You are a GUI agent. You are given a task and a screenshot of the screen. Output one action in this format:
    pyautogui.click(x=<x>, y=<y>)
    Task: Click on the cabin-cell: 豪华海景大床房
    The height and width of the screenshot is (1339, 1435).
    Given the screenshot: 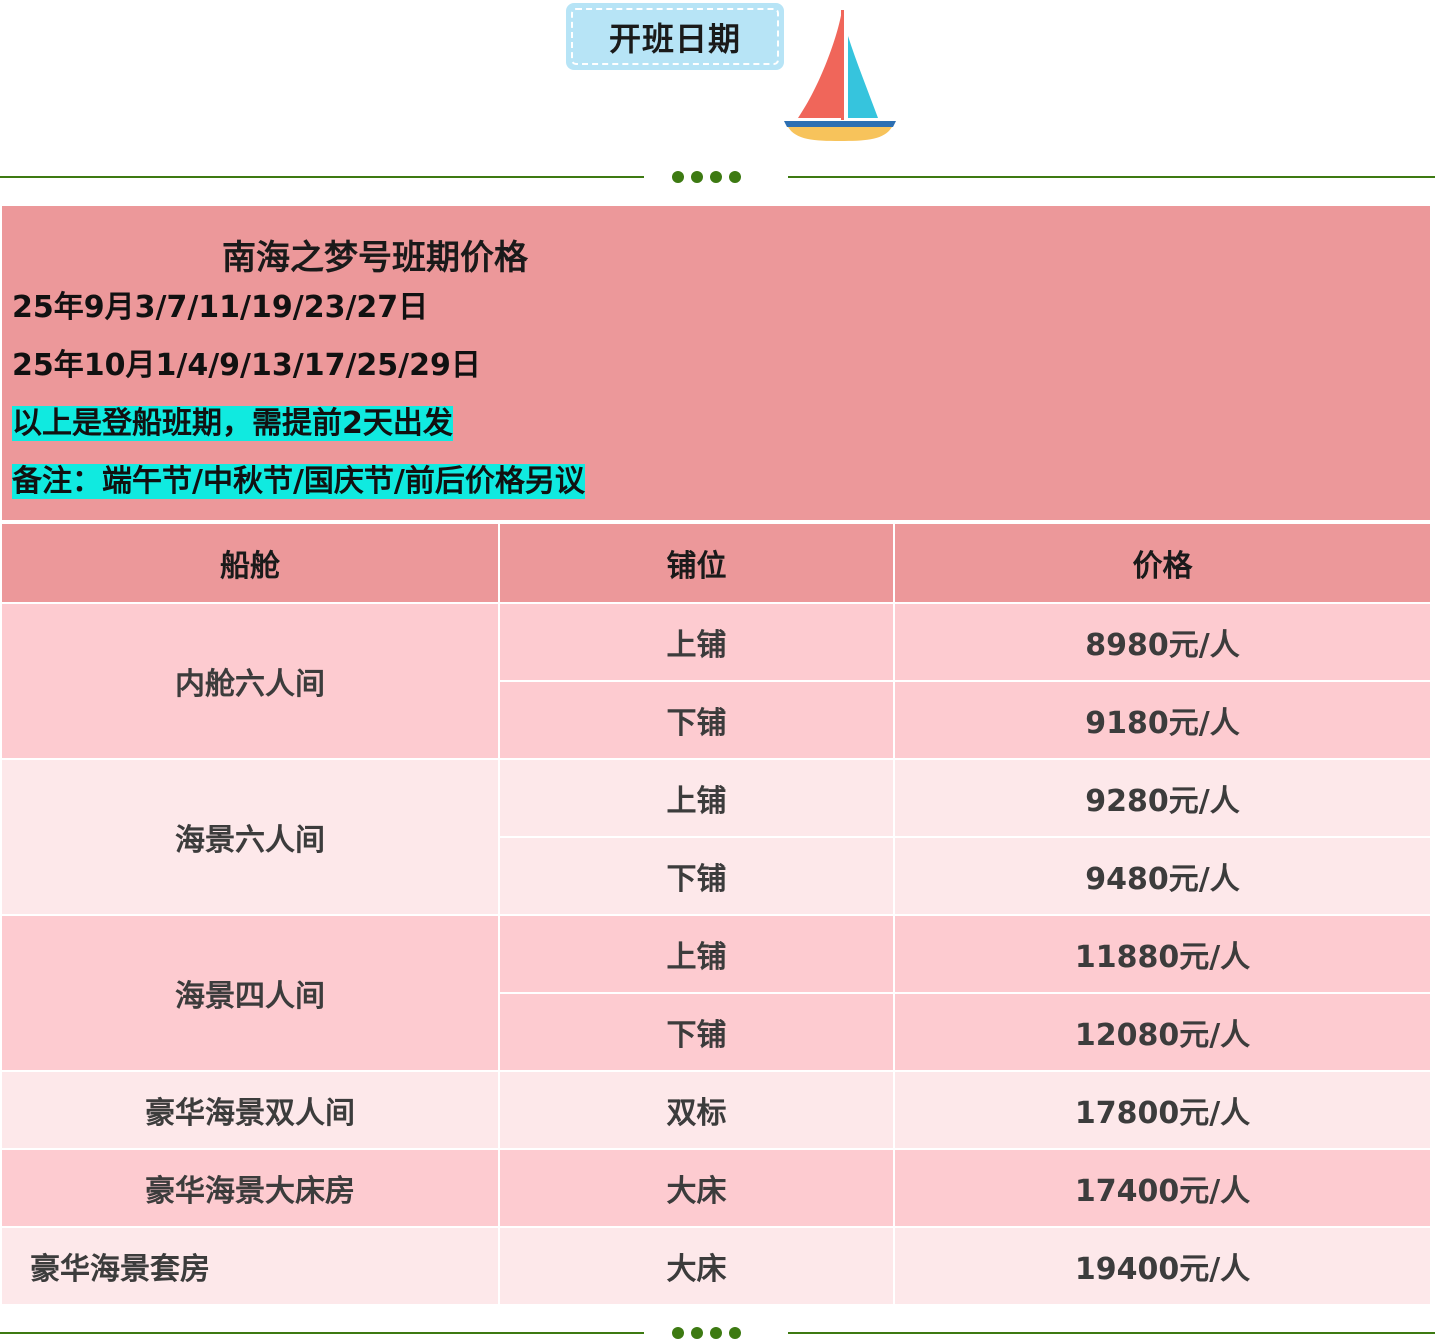 What is the action you would take?
    pyautogui.click(x=250, y=1188)
    